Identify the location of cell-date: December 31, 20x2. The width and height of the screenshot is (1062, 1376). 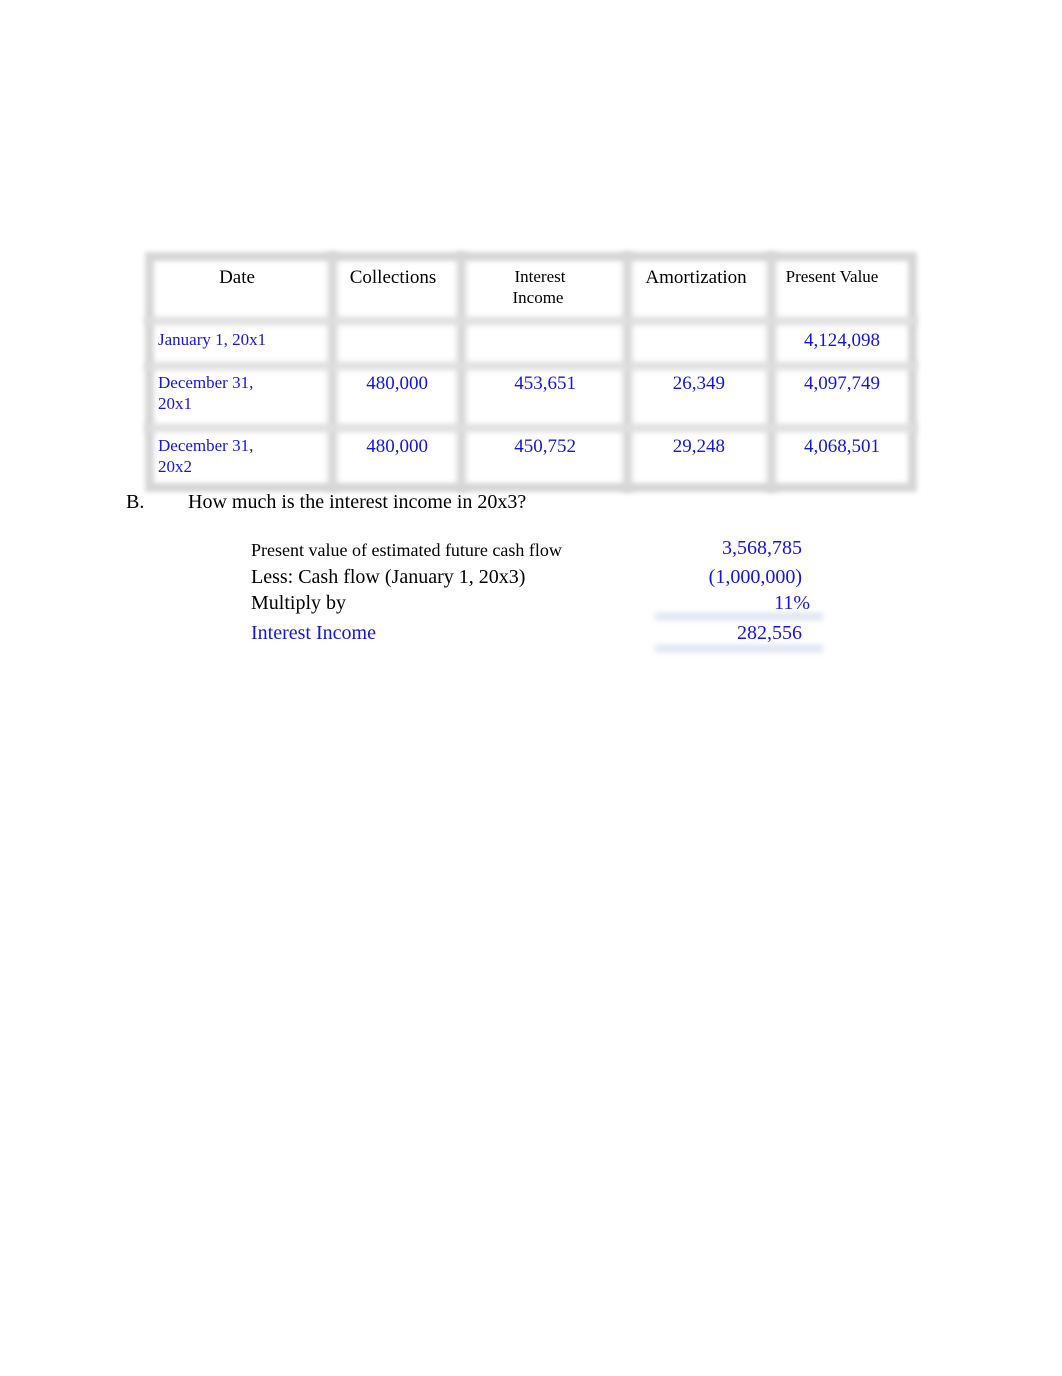
(205, 456).